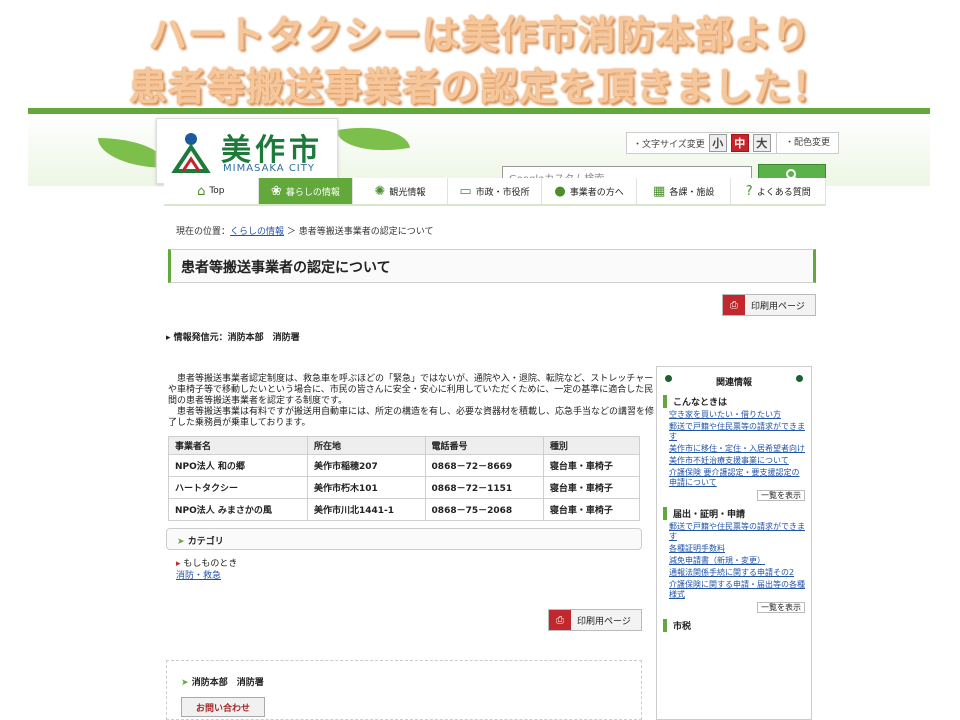  Describe the element at coordinates (737, 561) in the screenshot. I see `sidebar-link: 減免申請書（新規・変更）` at that location.